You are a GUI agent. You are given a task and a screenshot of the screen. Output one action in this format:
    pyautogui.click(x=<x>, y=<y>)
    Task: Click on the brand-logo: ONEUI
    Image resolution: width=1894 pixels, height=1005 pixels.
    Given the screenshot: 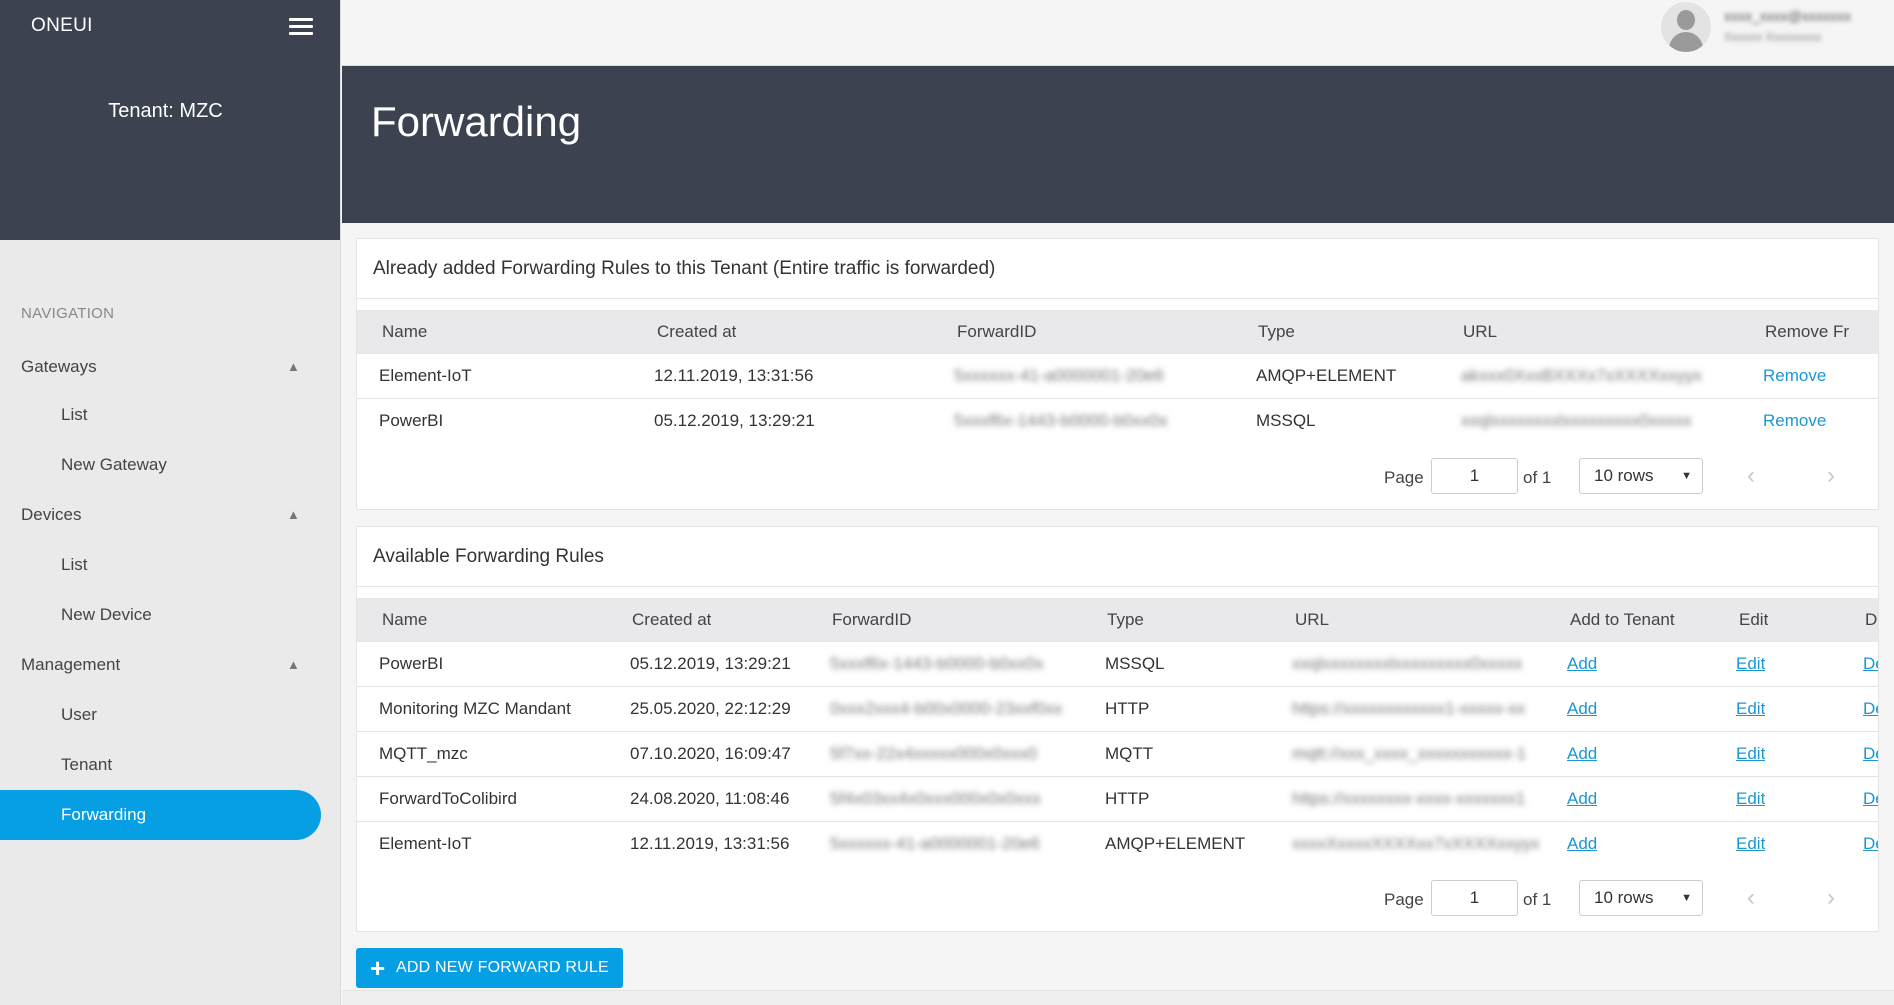 What is the action you would take?
    pyautogui.click(x=62, y=26)
    